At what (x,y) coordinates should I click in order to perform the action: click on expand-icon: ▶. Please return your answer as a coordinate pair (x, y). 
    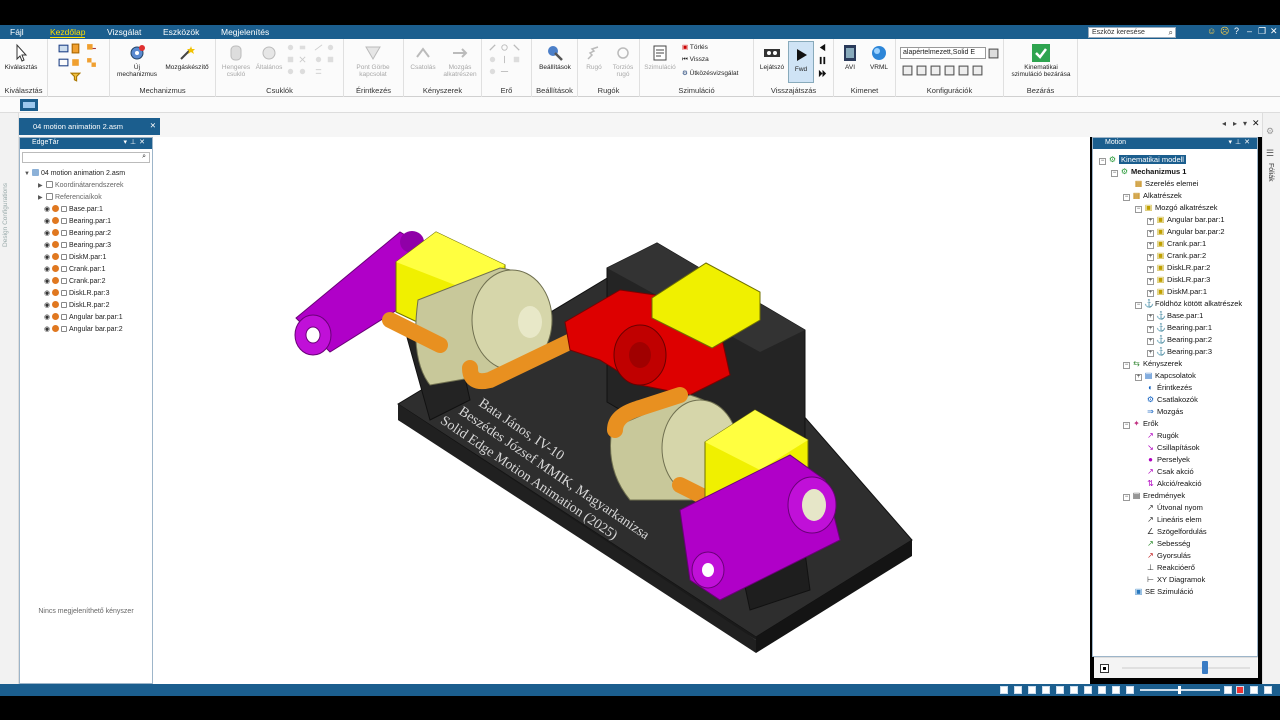
    Looking at the image, I should click on (42, 198).